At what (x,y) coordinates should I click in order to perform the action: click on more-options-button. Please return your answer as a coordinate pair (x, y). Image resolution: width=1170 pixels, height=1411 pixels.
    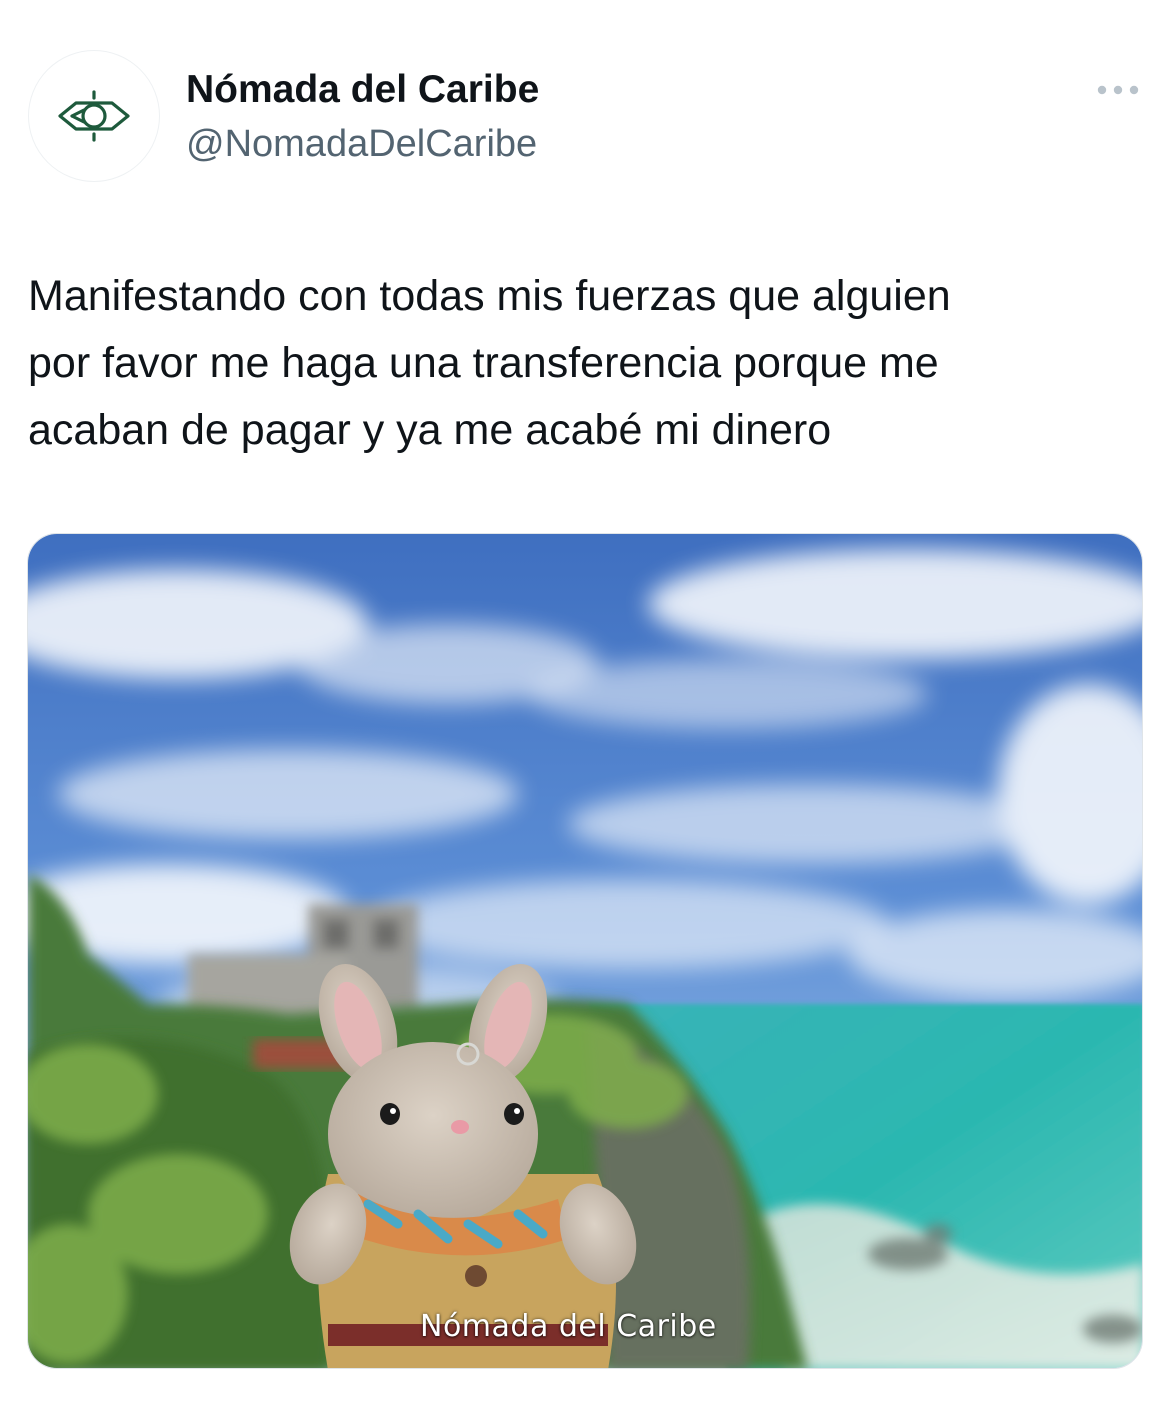
    Looking at the image, I should click on (1118, 90).